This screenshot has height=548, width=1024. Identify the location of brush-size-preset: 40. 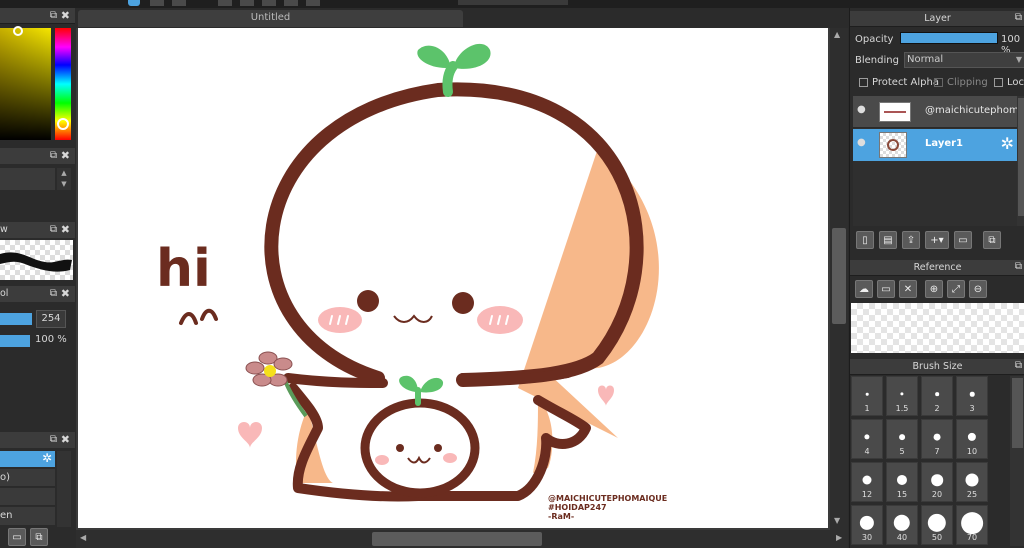
(902, 525).